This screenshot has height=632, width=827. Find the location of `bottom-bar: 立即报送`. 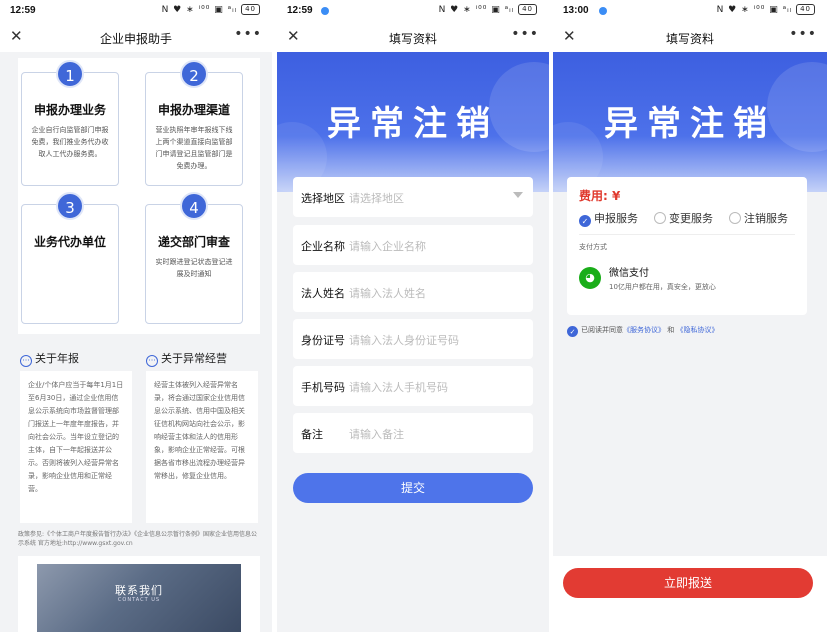

bottom-bar: 立即报送 is located at coordinates (690, 594).